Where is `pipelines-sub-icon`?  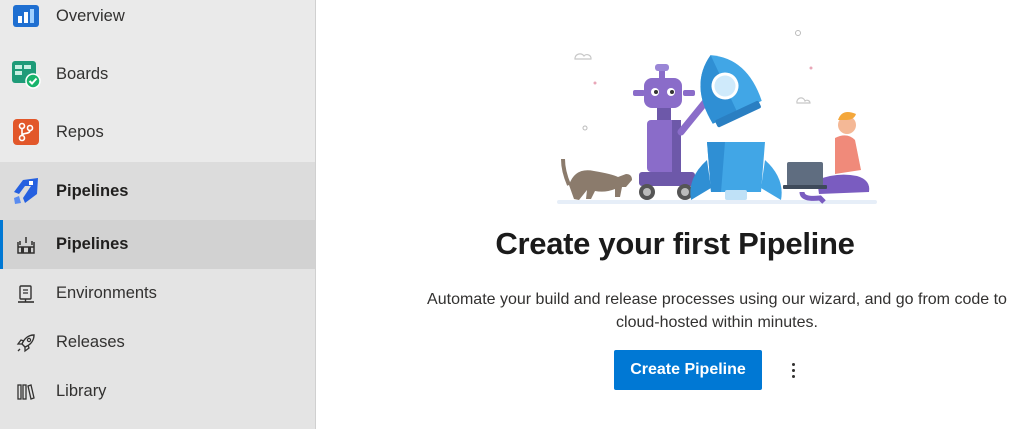
pipelines-sub-icon is located at coordinates (26, 245).